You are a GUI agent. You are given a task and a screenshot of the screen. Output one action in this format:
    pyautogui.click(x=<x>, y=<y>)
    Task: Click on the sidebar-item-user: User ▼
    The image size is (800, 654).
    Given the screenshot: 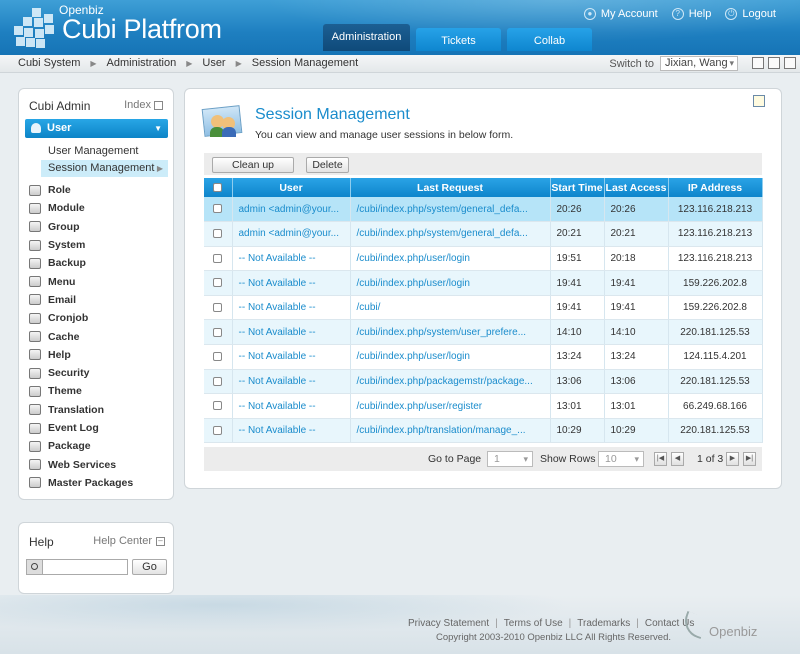 What is the action you would take?
    pyautogui.click(x=96, y=128)
    